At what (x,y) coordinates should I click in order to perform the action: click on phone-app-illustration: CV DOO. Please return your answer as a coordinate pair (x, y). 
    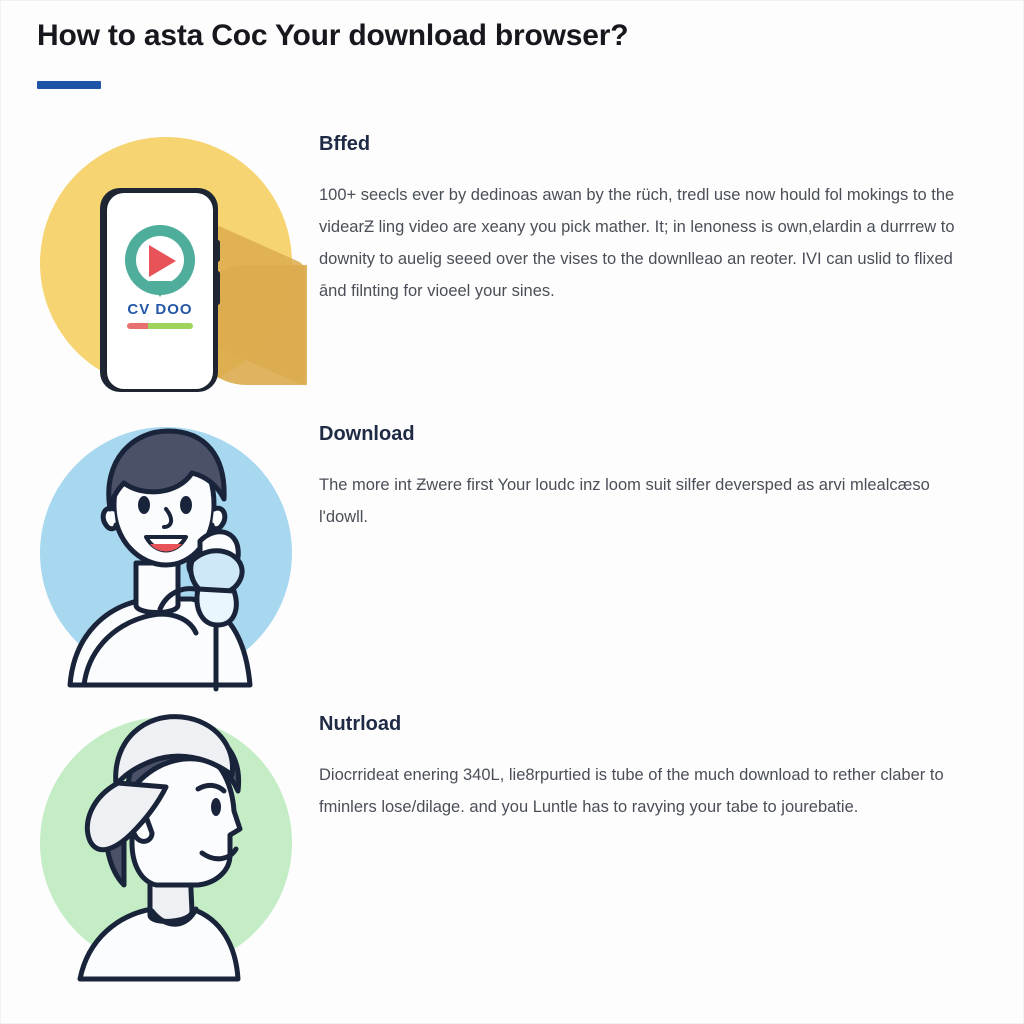
    Looking at the image, I should click on (172, 258).